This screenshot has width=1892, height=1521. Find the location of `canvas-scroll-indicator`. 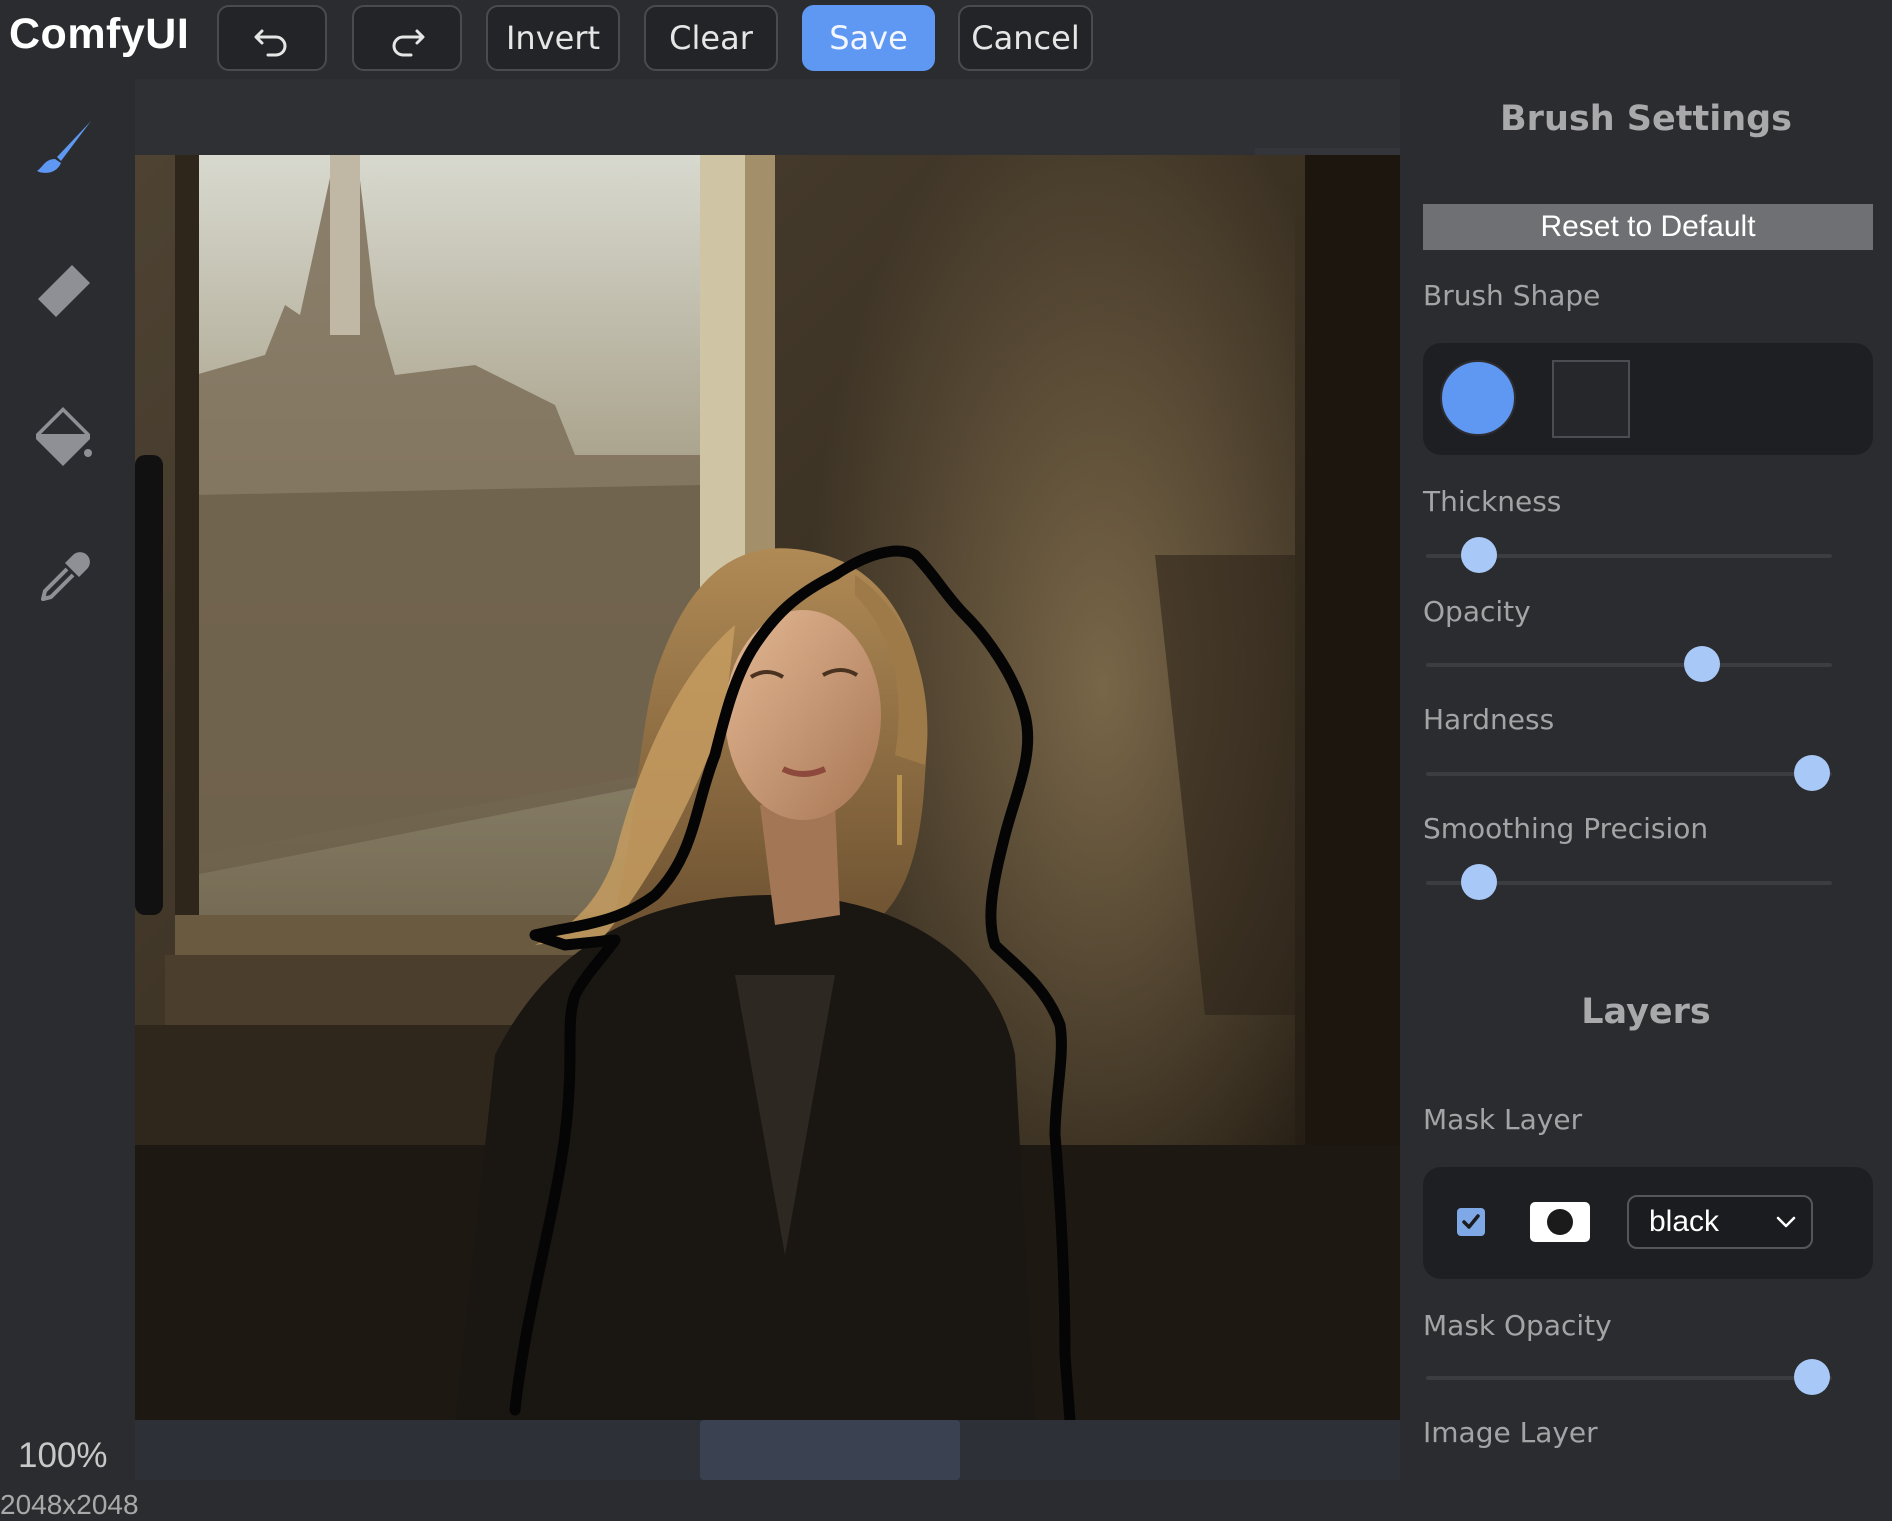

canvas-scroll-indicator is located at coordinates (830, 1450).